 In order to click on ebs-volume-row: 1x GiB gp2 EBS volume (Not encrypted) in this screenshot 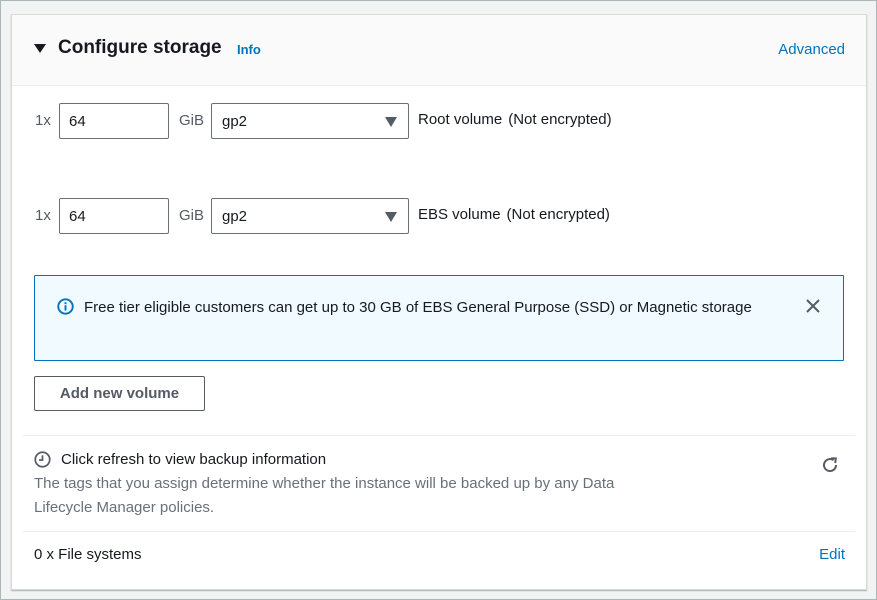, I will do `click(439, 216)`.